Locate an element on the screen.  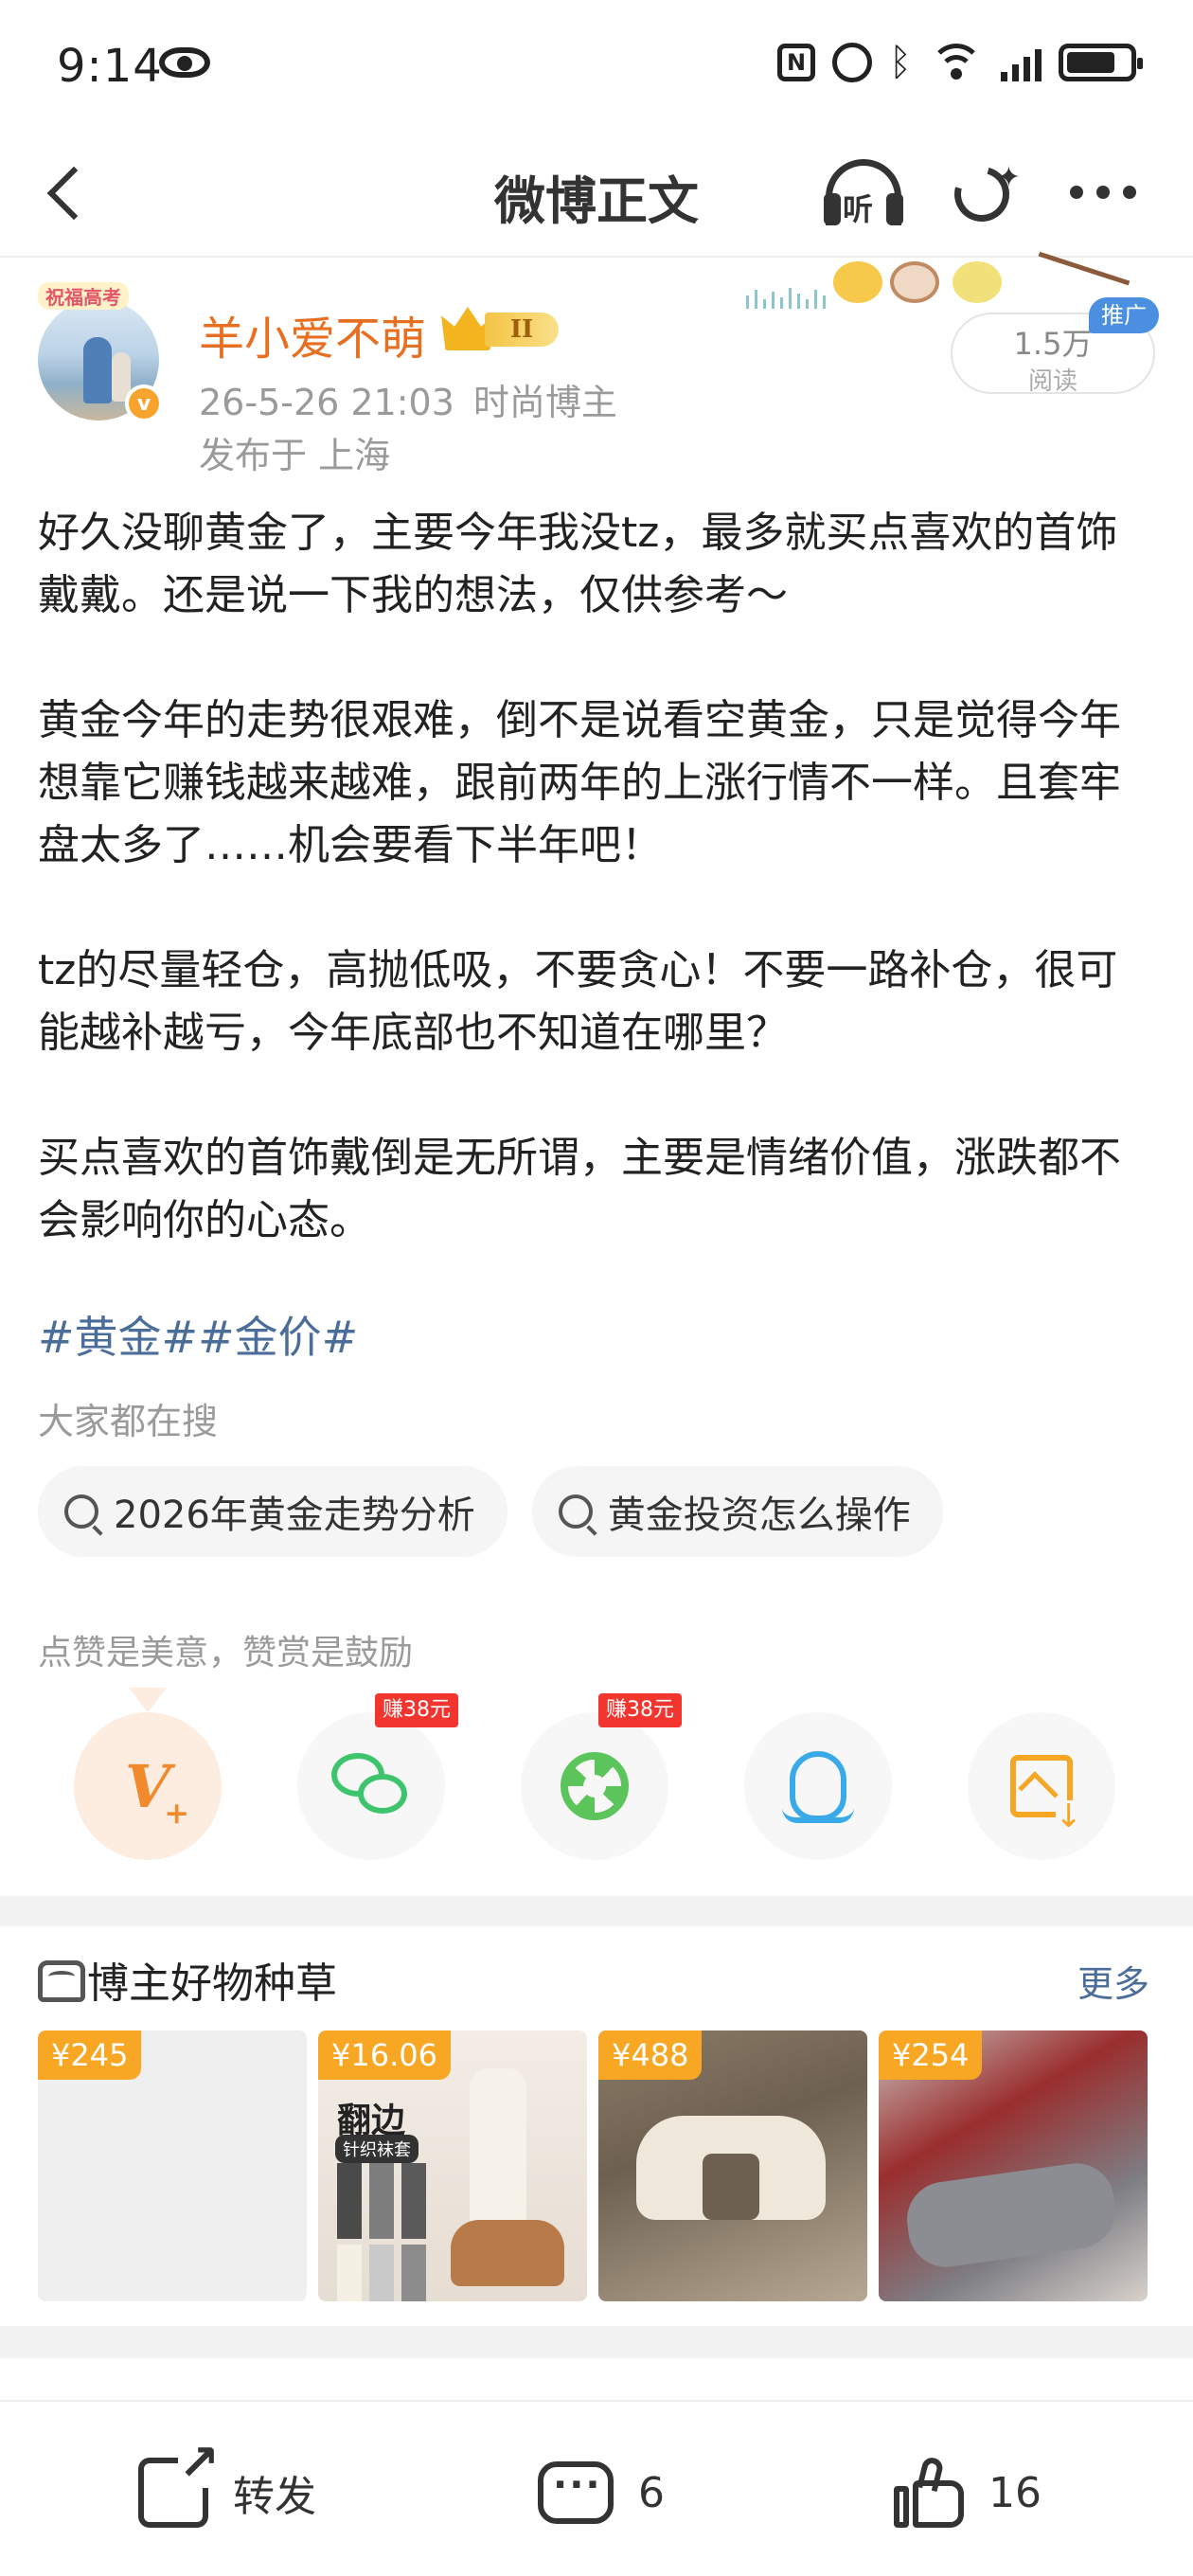
bottom-action-bar: 转发 6 16 is located at coordinates (596, 2488).